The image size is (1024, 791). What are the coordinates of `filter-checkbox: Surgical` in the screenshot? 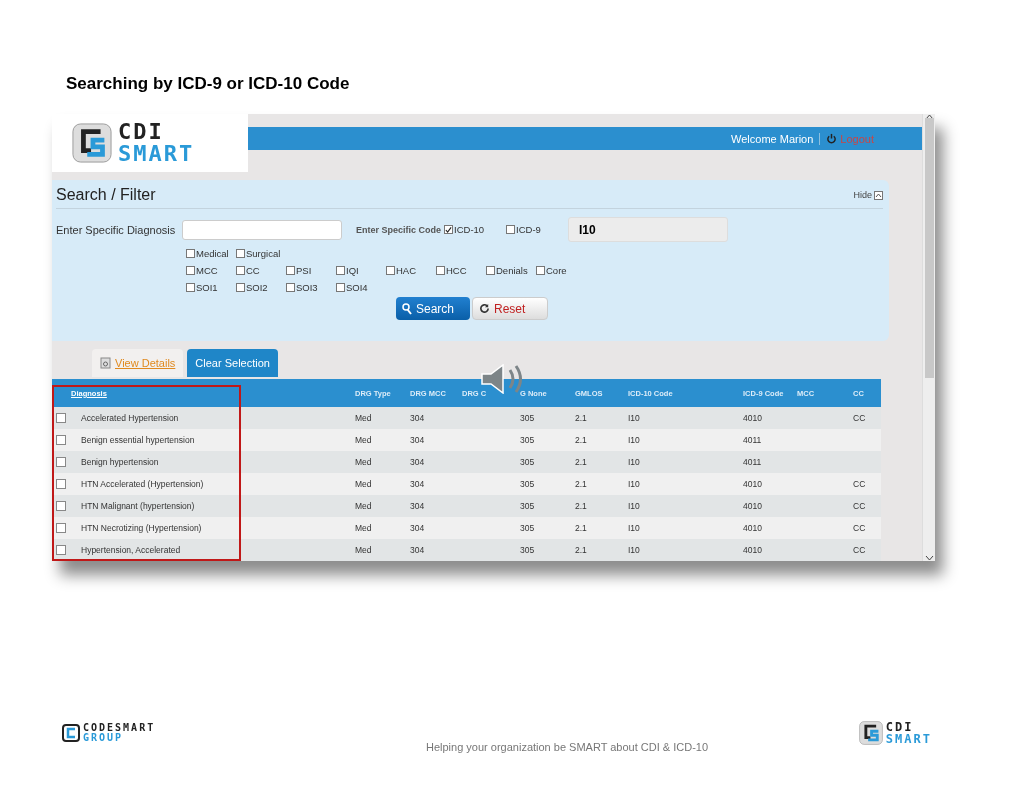 It's located at (261, 253).